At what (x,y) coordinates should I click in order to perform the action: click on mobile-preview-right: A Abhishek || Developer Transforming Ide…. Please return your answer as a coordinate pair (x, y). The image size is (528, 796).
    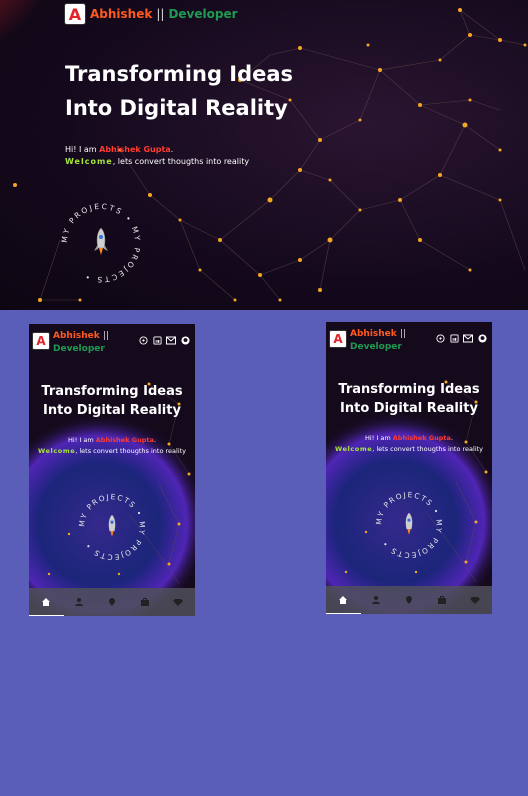
    Looking at the image, I should click on (409, 468).